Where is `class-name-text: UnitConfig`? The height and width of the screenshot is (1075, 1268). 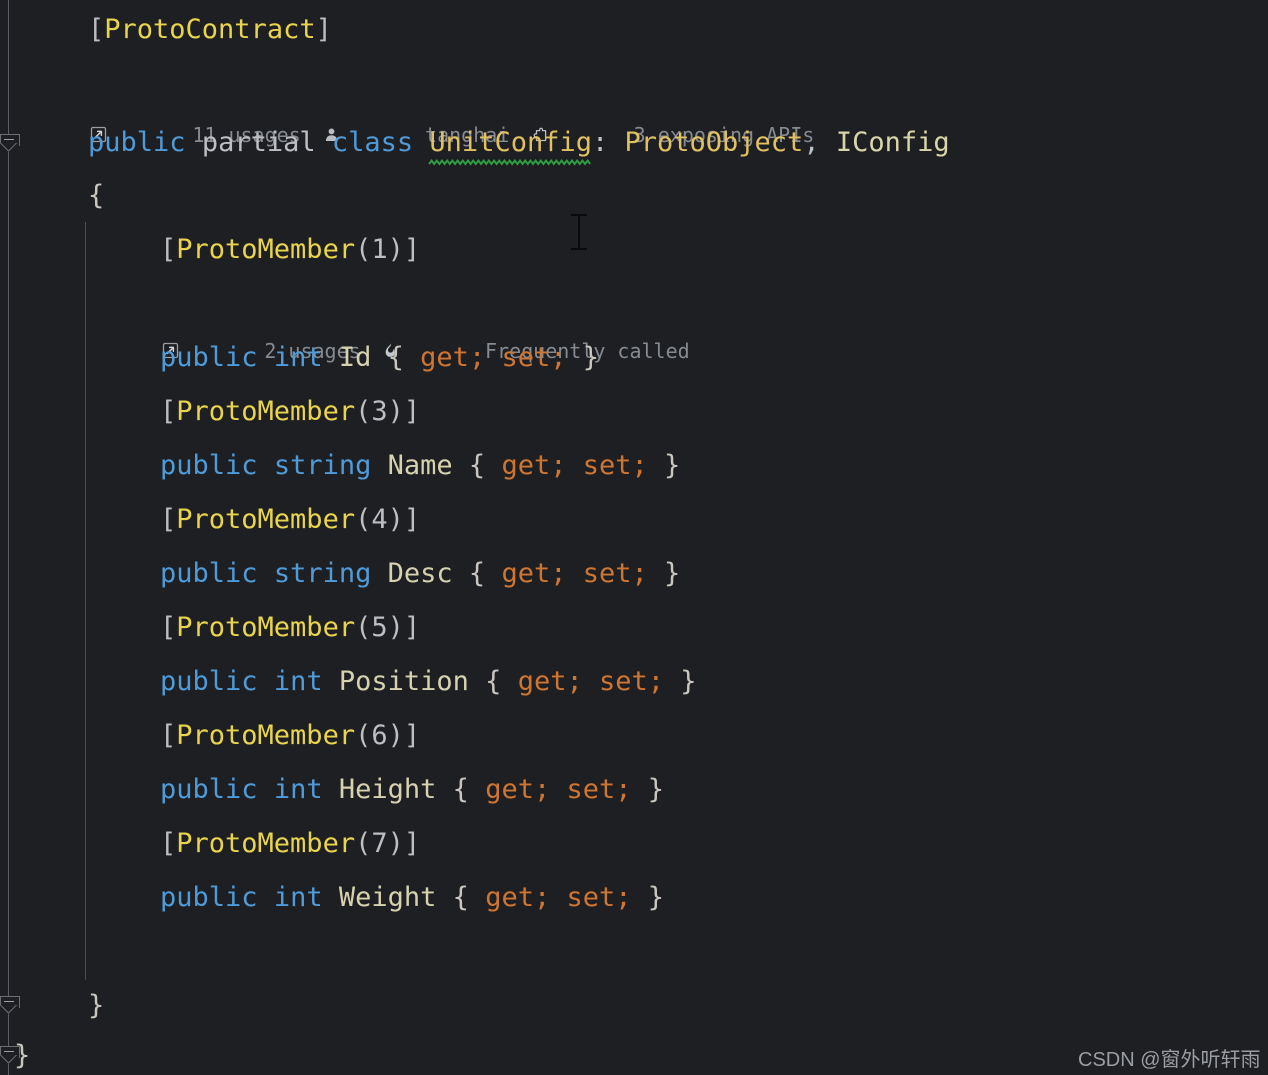 class-name-text: UnitConfig is located at coordinates (510, 142).